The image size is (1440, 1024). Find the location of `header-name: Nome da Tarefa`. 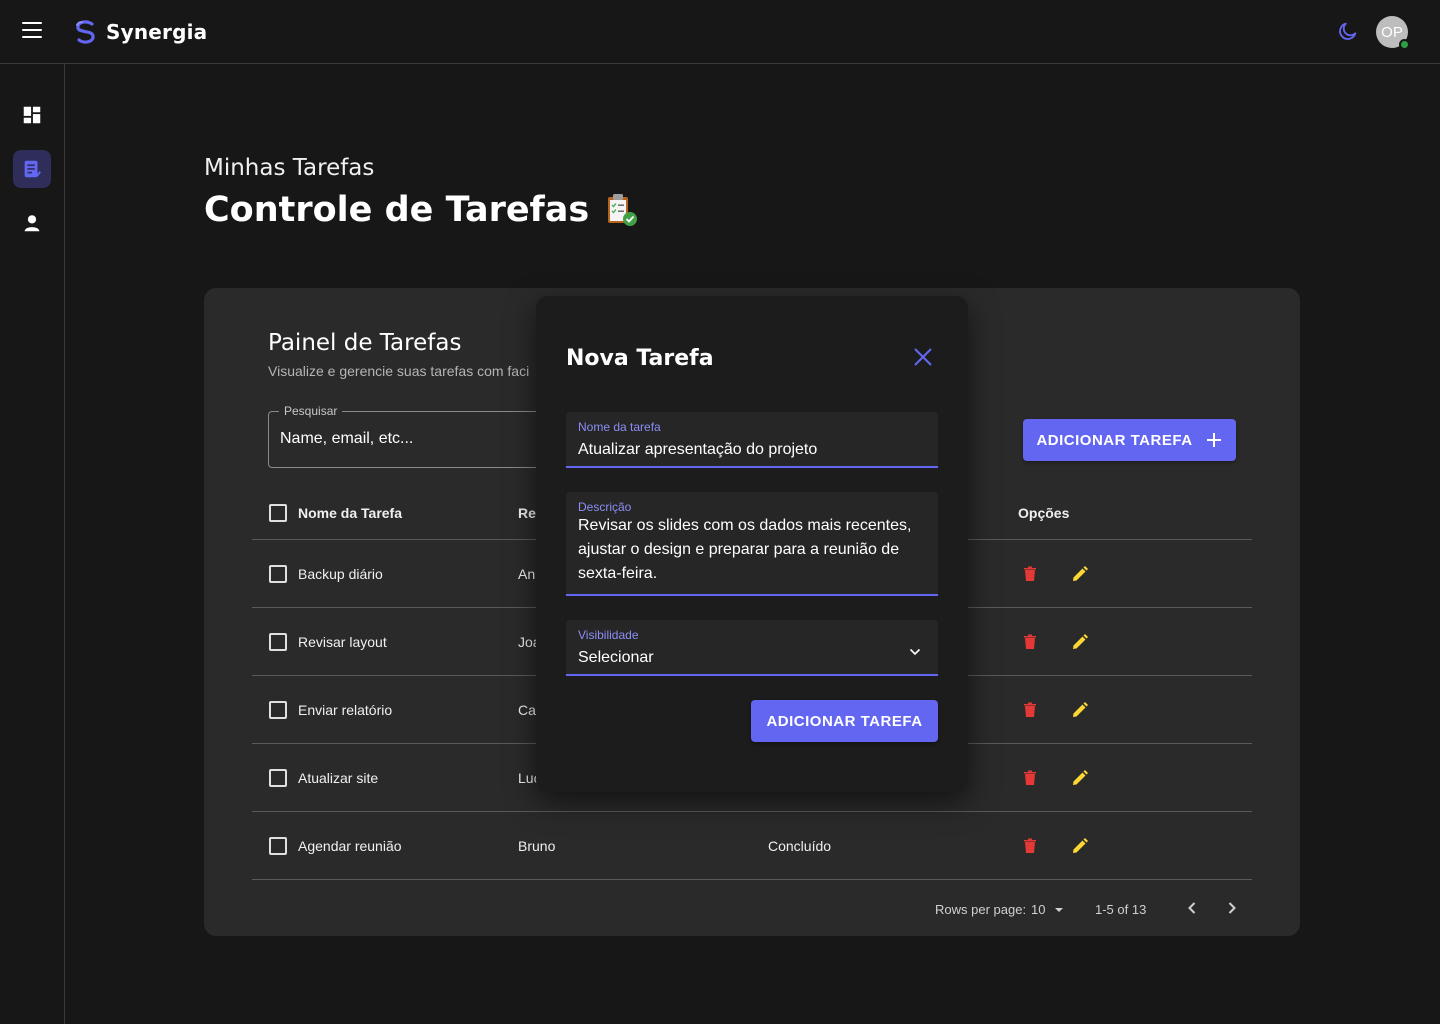

header-name: Nome da Tarefa is located at coordinates (350, 513).